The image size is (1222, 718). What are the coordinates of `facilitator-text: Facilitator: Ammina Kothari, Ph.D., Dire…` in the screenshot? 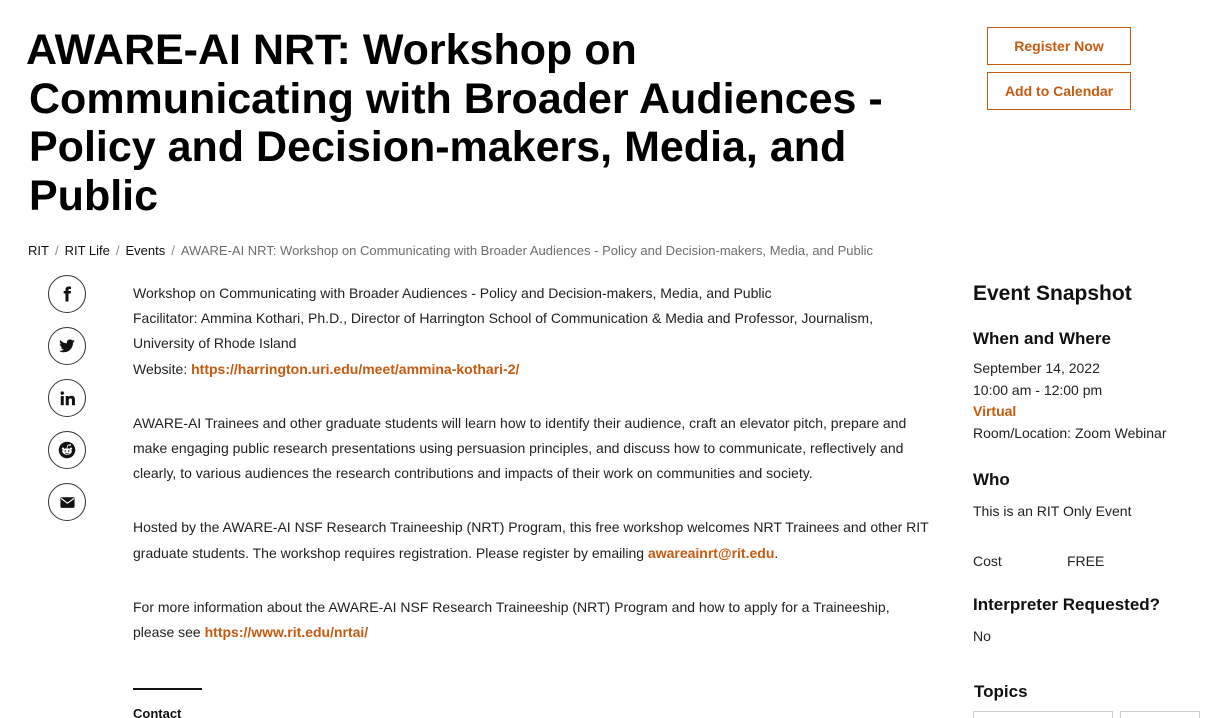 It's located at (503, 331).